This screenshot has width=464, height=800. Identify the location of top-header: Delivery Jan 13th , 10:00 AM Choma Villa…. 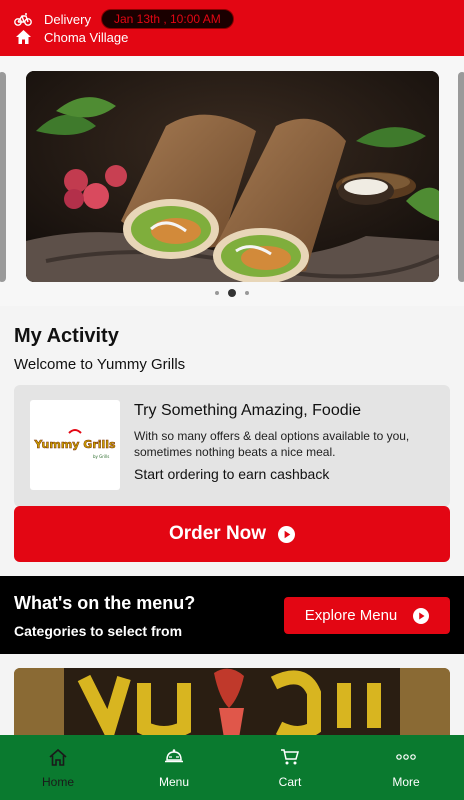
(232, 28).